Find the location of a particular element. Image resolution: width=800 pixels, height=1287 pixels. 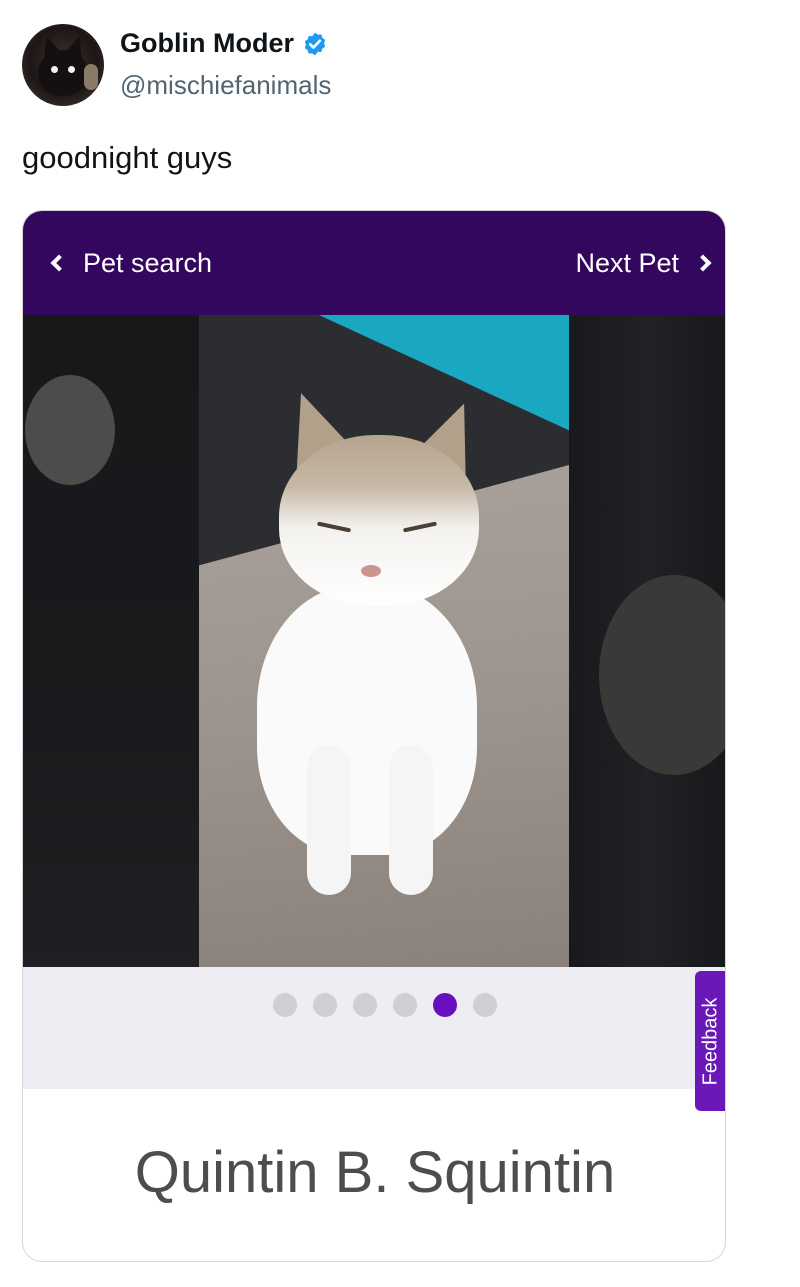

next-pet-button: Next Pet is located at coordinates (643, 263).